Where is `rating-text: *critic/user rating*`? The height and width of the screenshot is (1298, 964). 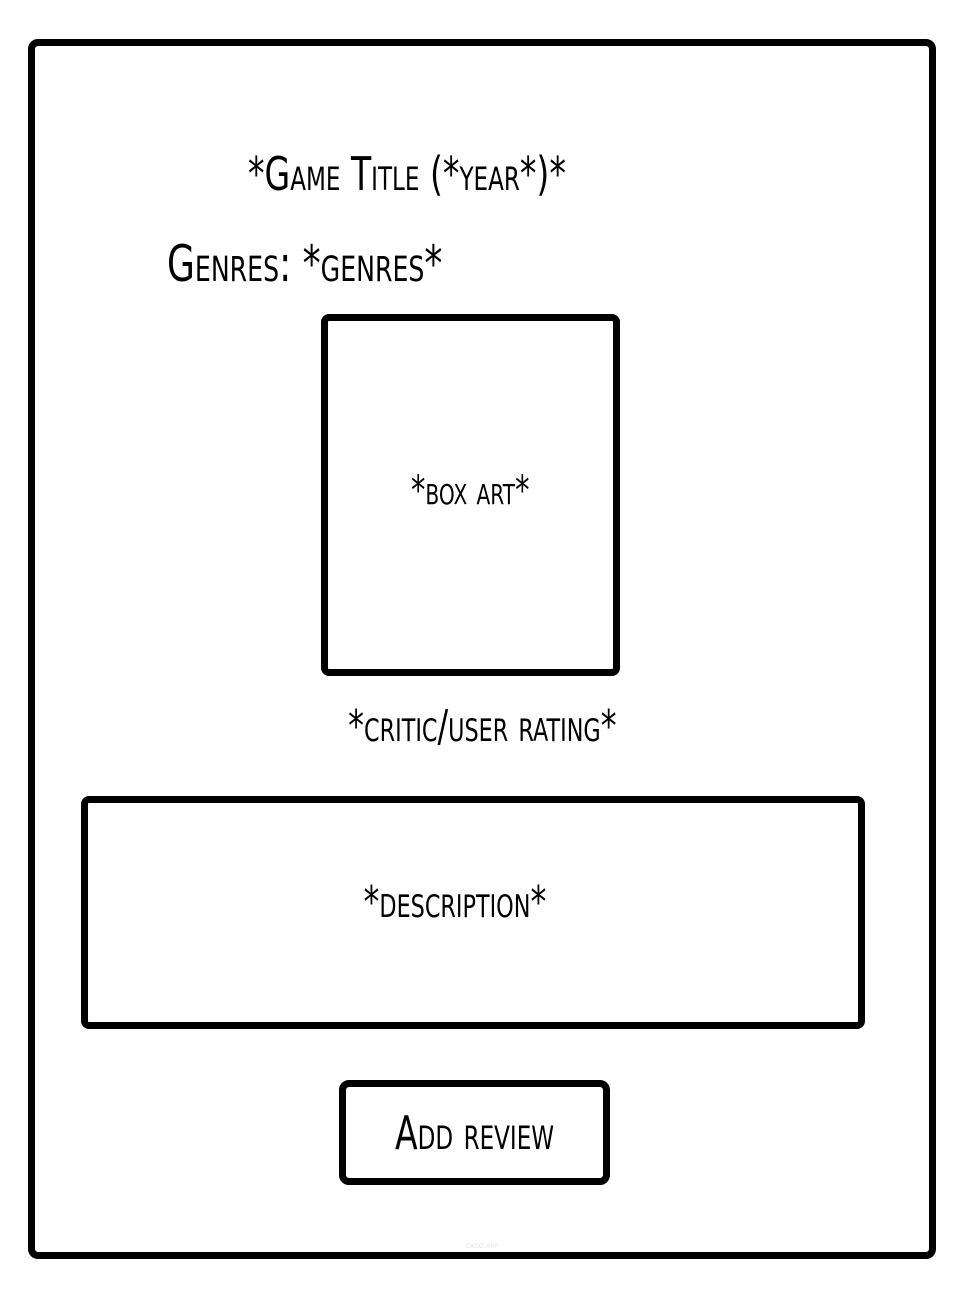 rating-text: *critic/user rating* is located at coordinates (482, 727).